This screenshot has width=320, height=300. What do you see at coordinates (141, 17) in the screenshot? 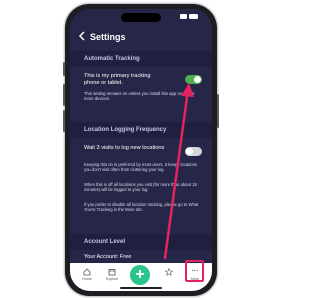
I see `dynamic-island` at bounding box center [141, 17].